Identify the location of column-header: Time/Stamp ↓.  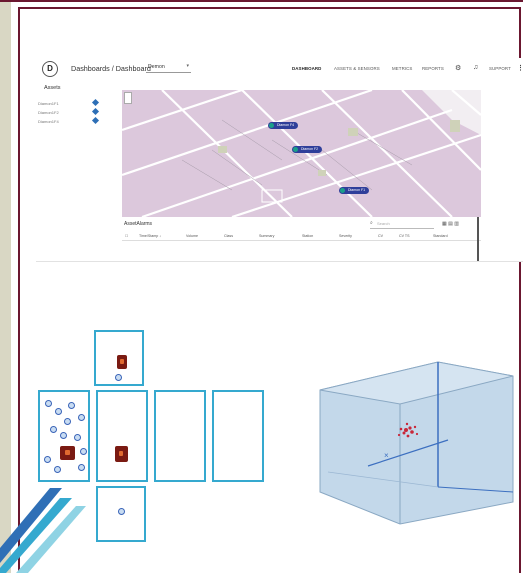
(150, 236).